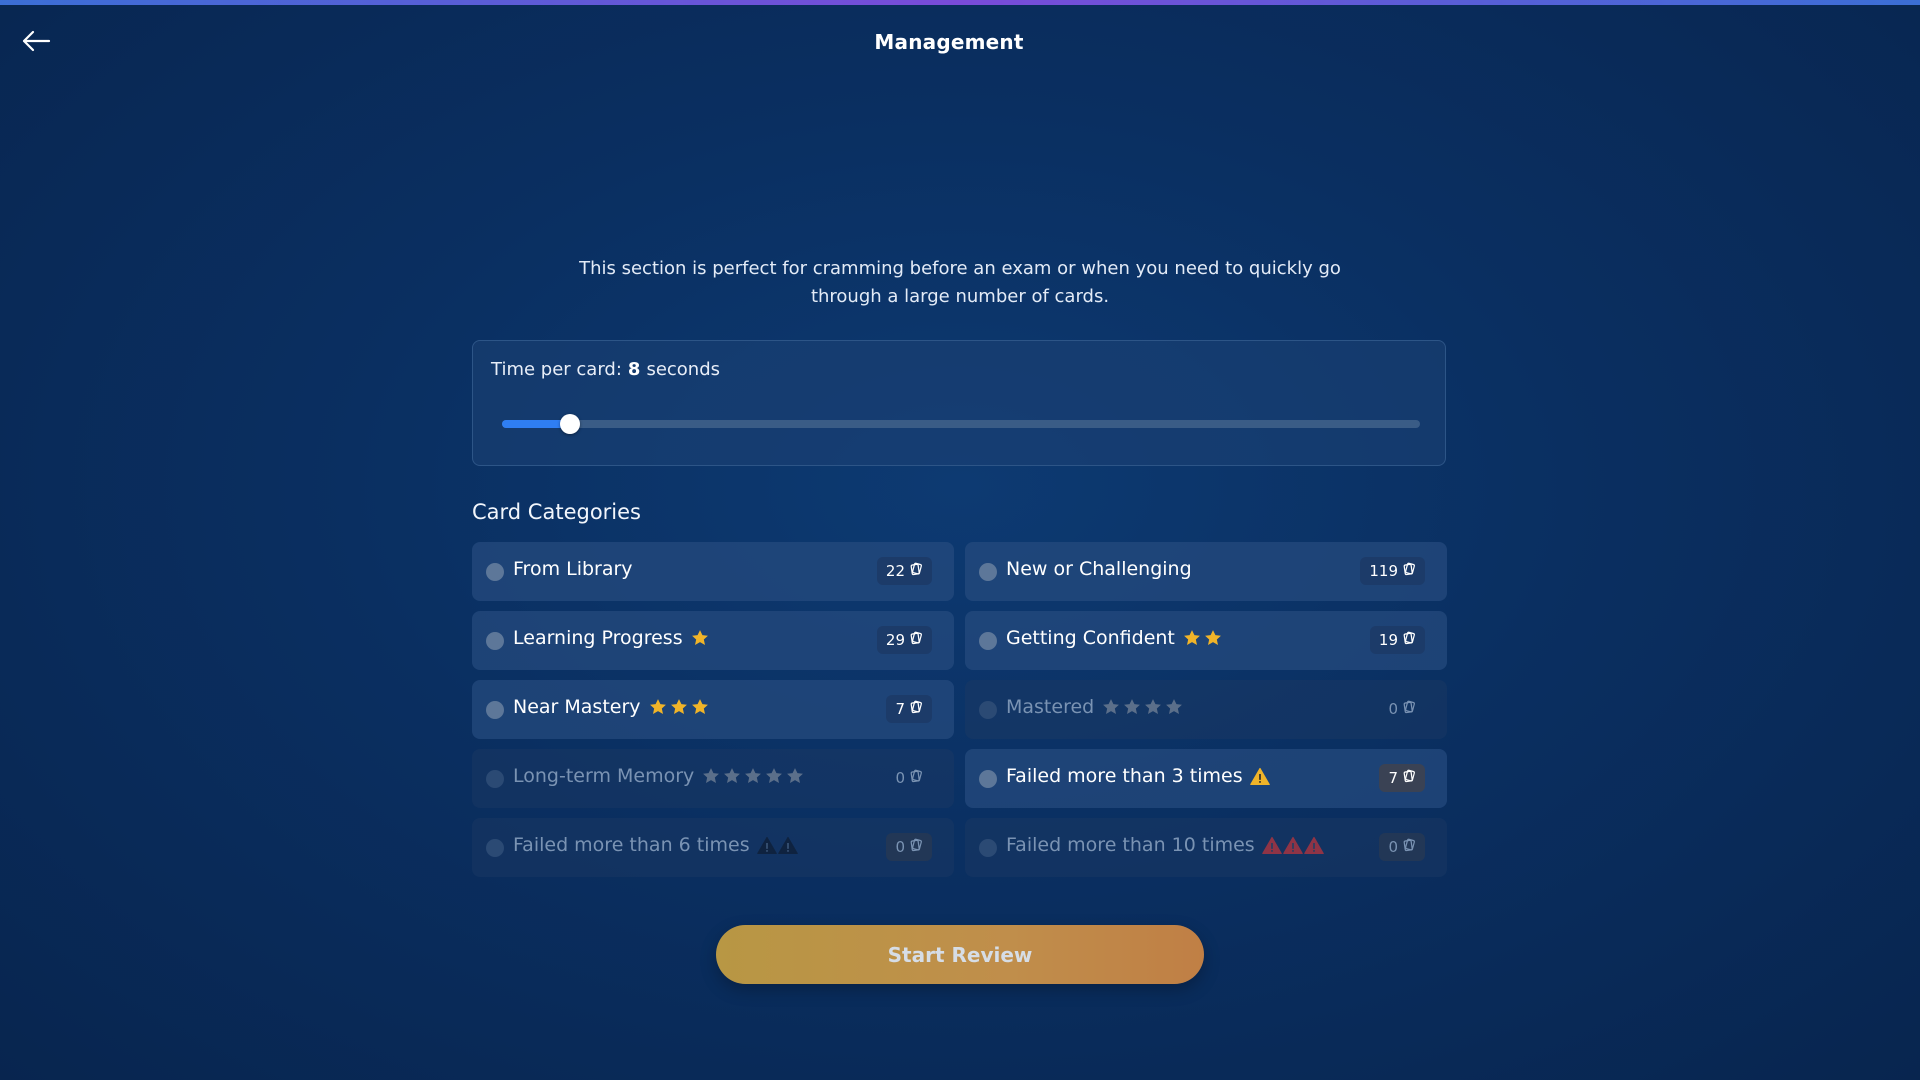 This screenshot has width=1920, height=1080. I want to click on category-label-text: Failed more than 3 times, so click(1124, 776).